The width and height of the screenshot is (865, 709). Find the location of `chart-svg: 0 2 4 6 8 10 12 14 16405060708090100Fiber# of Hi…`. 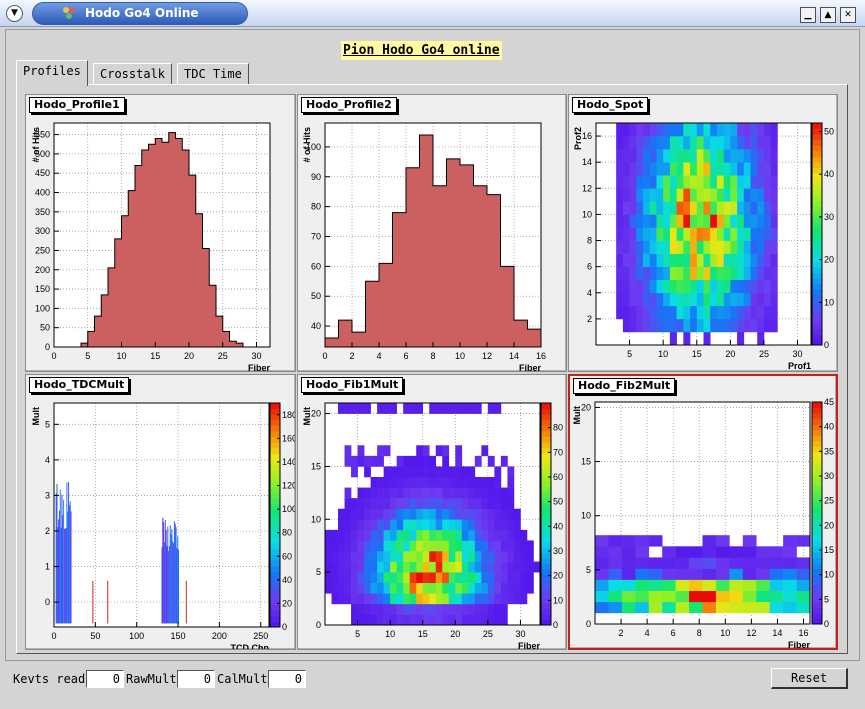

chart-svg: 0 2 4 6 8 10 12 14 16405060708090100Fiber# of Hi… is located at coordinates (424, 246).